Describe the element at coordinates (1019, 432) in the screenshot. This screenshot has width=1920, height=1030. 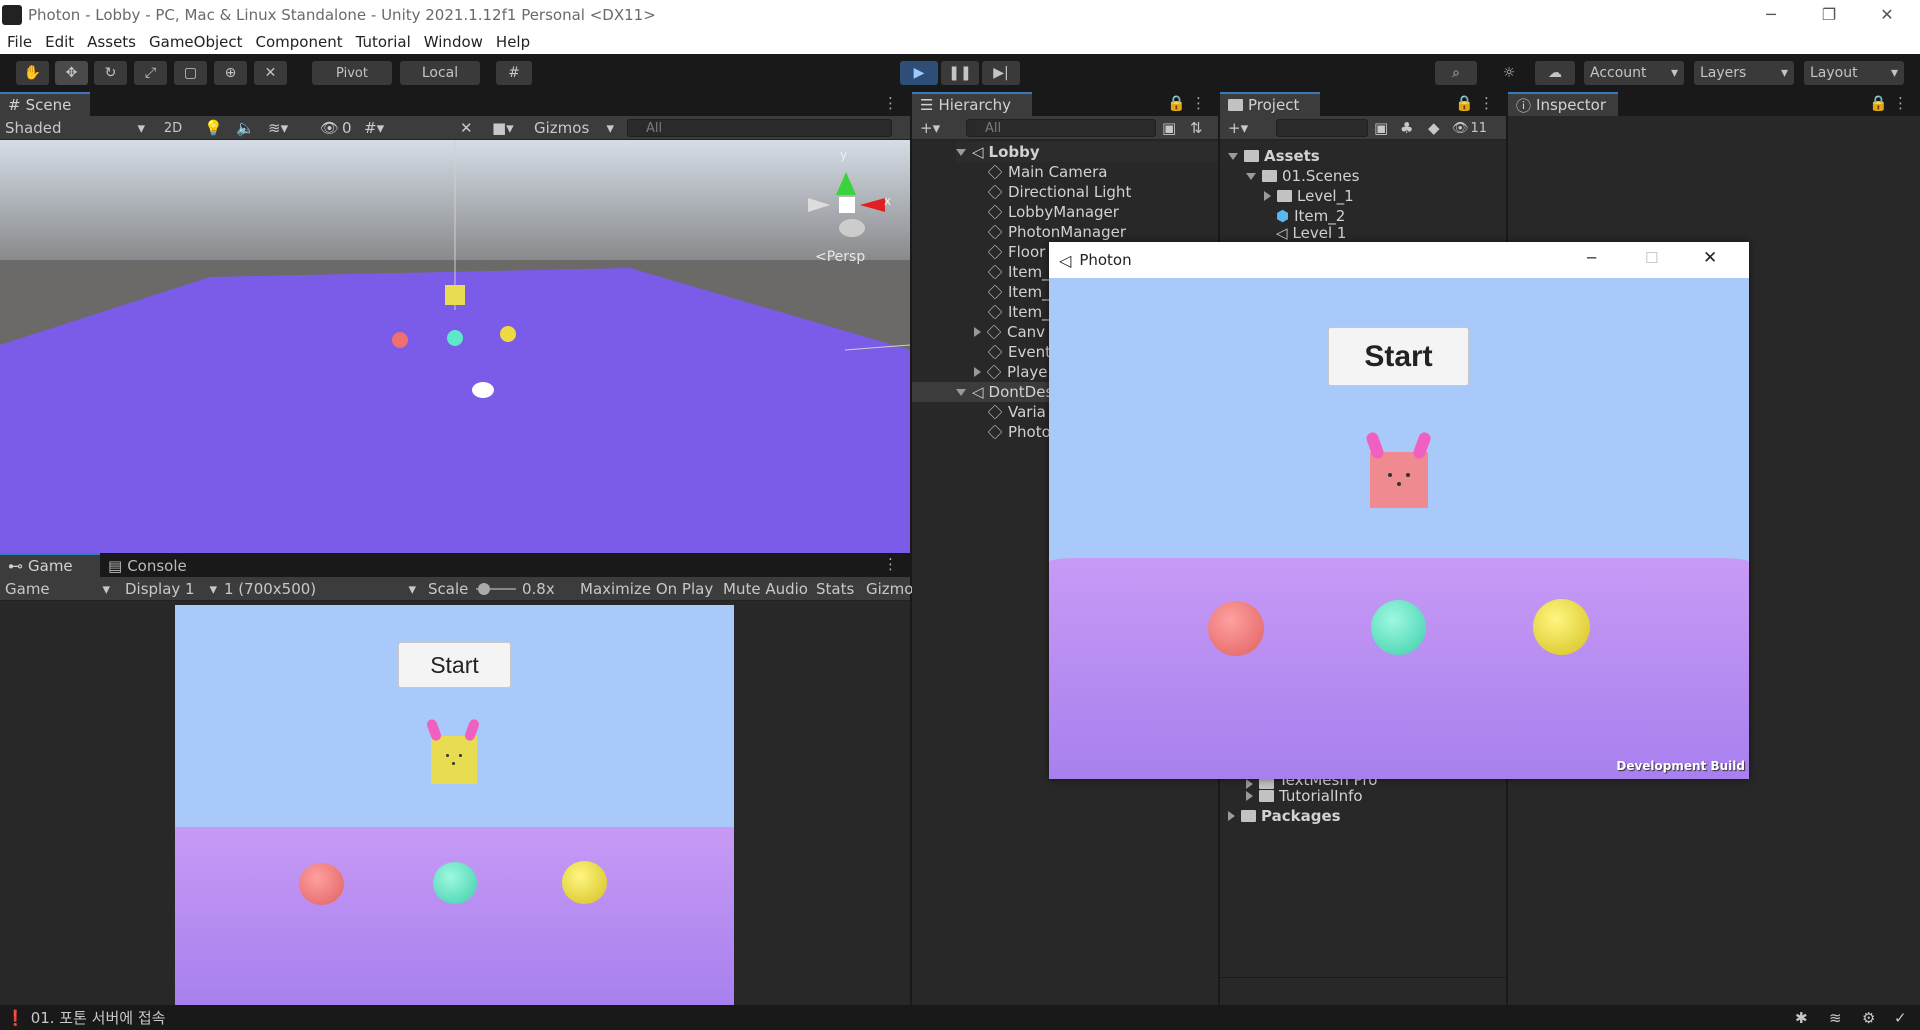
I see `hierarchy-item: Photo` at that location.